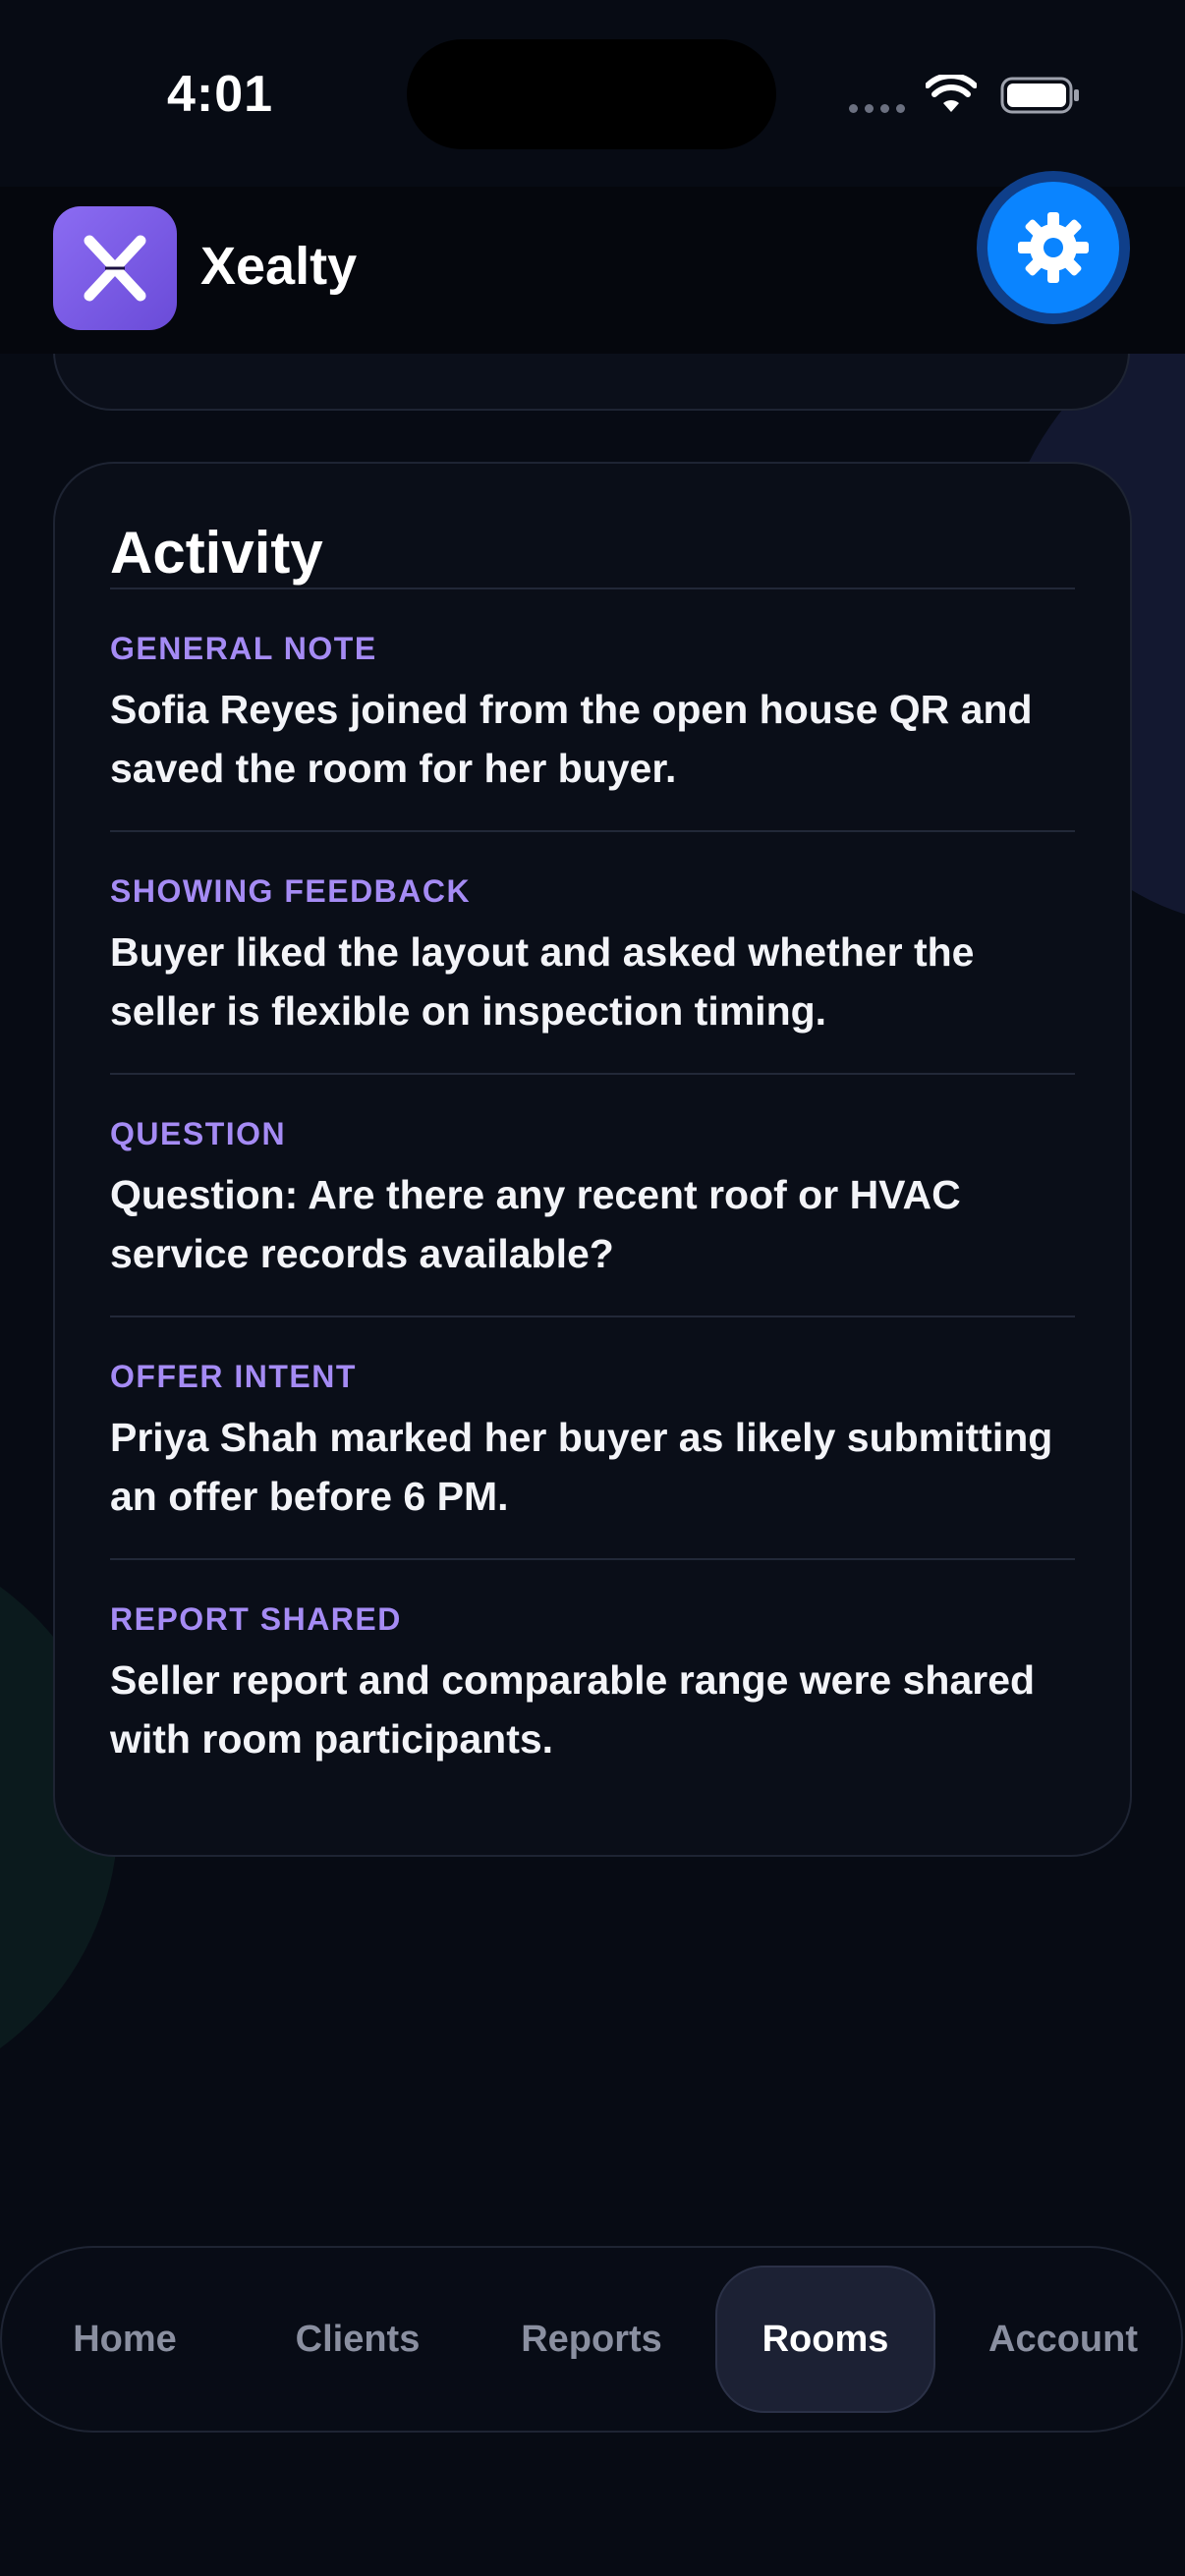 Image resolution: width=1185 pixels, height=2576 pixels. I want to click on app-title: Xealty, so click(279, 266).